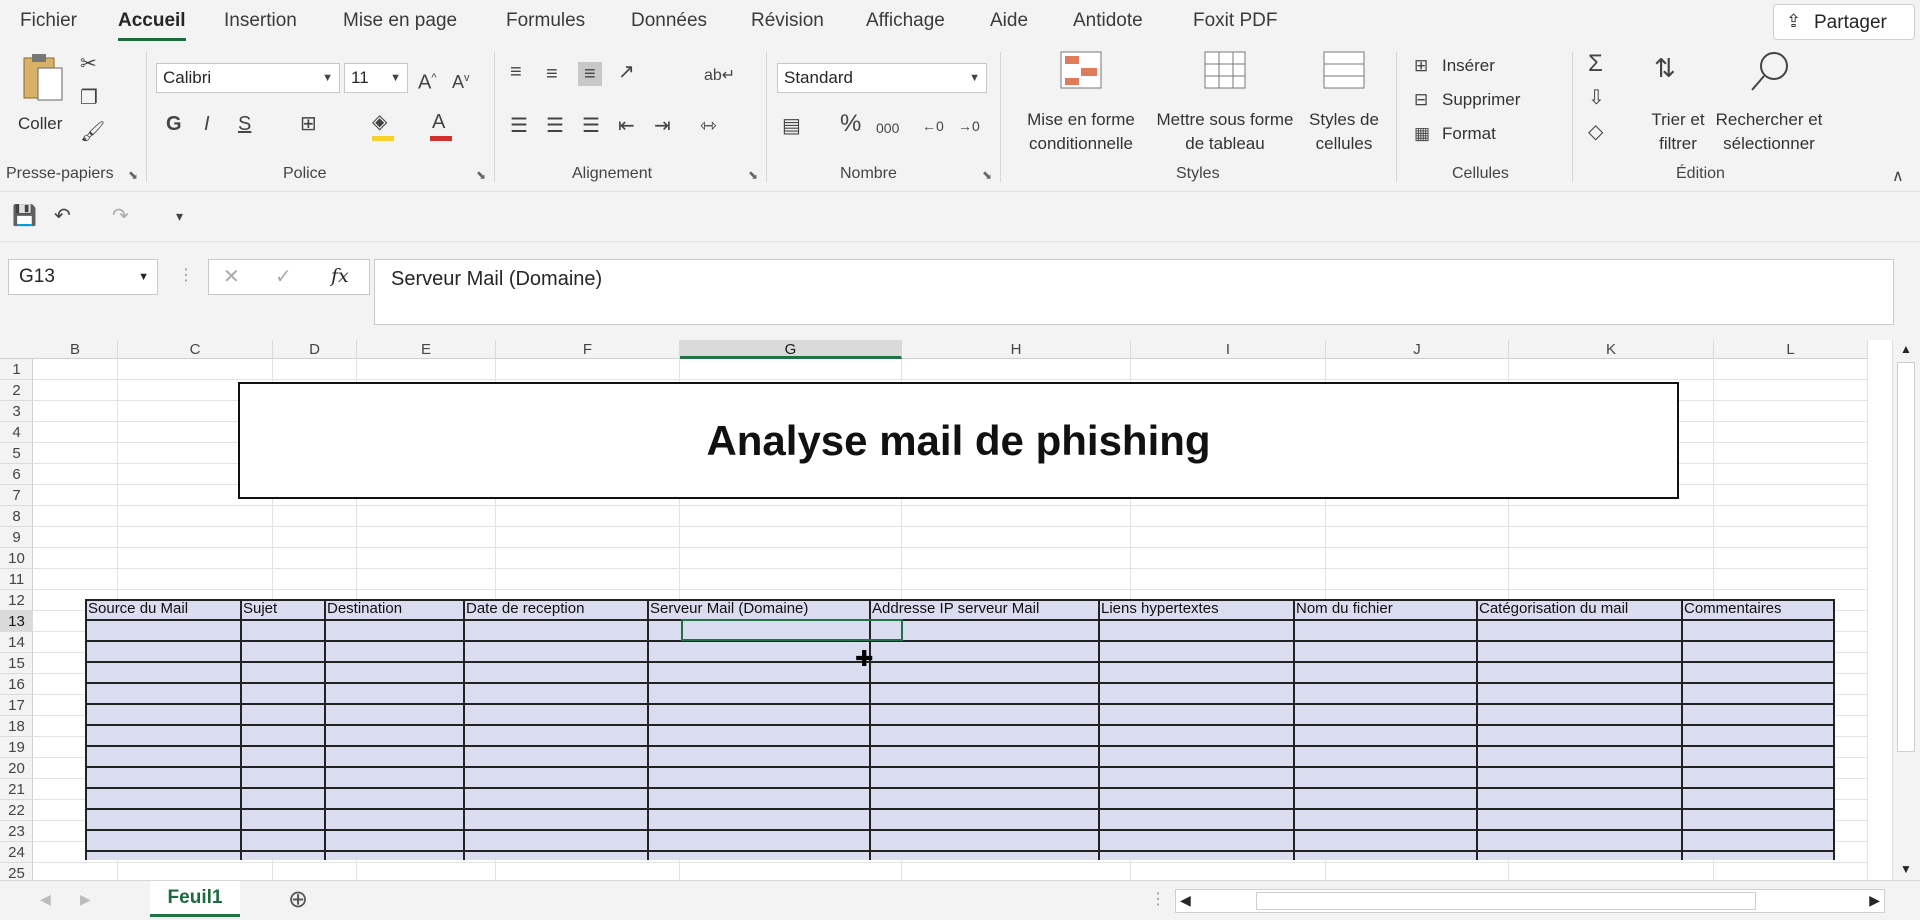 The width and height of the screenshot is (1920, 920). I want to click on tab-mise-en-page: Mise en page, so click(400, 21).